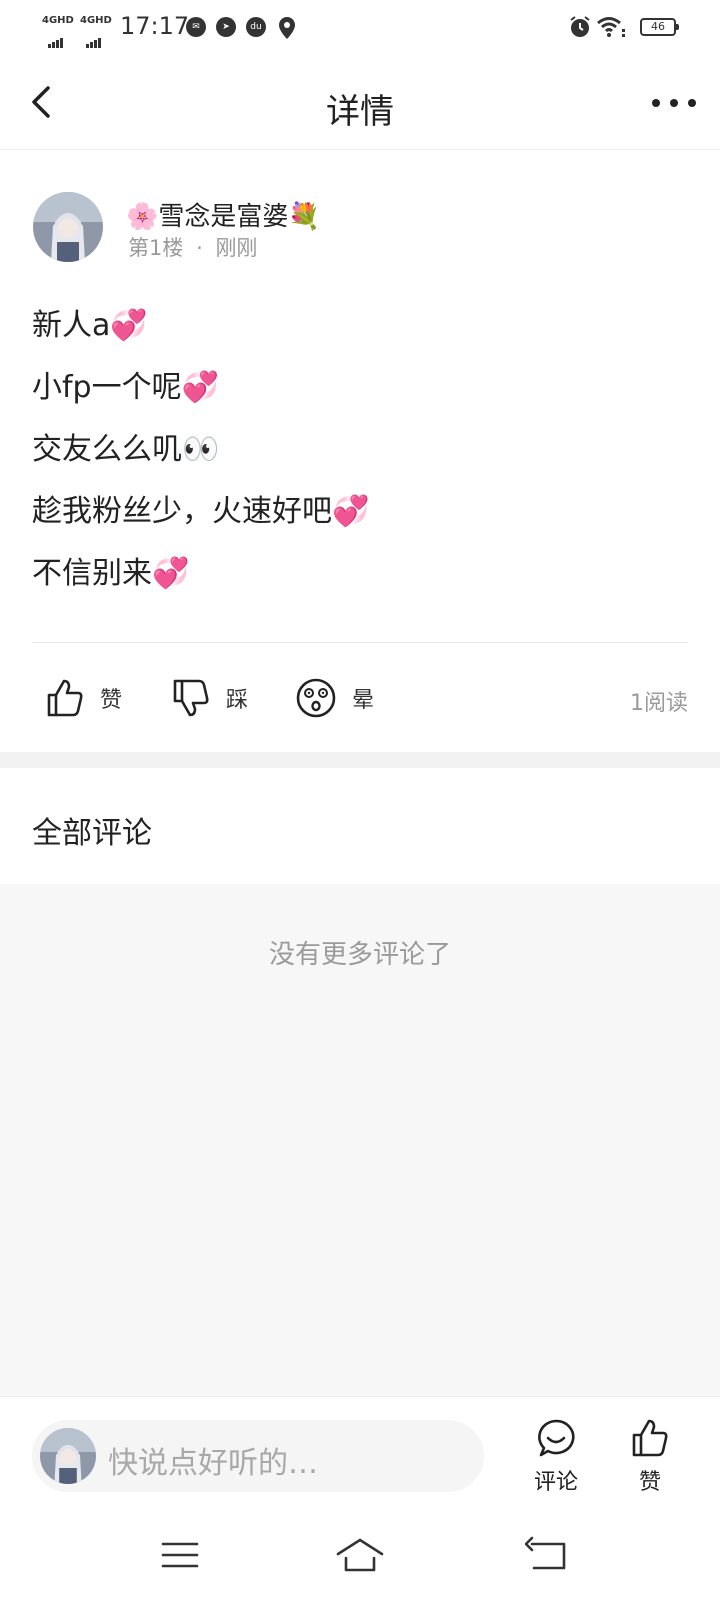  What do you see at coordinates (360, 1555) in the screenshot?
I see `home-icon` at bounding box center [360, 1555].